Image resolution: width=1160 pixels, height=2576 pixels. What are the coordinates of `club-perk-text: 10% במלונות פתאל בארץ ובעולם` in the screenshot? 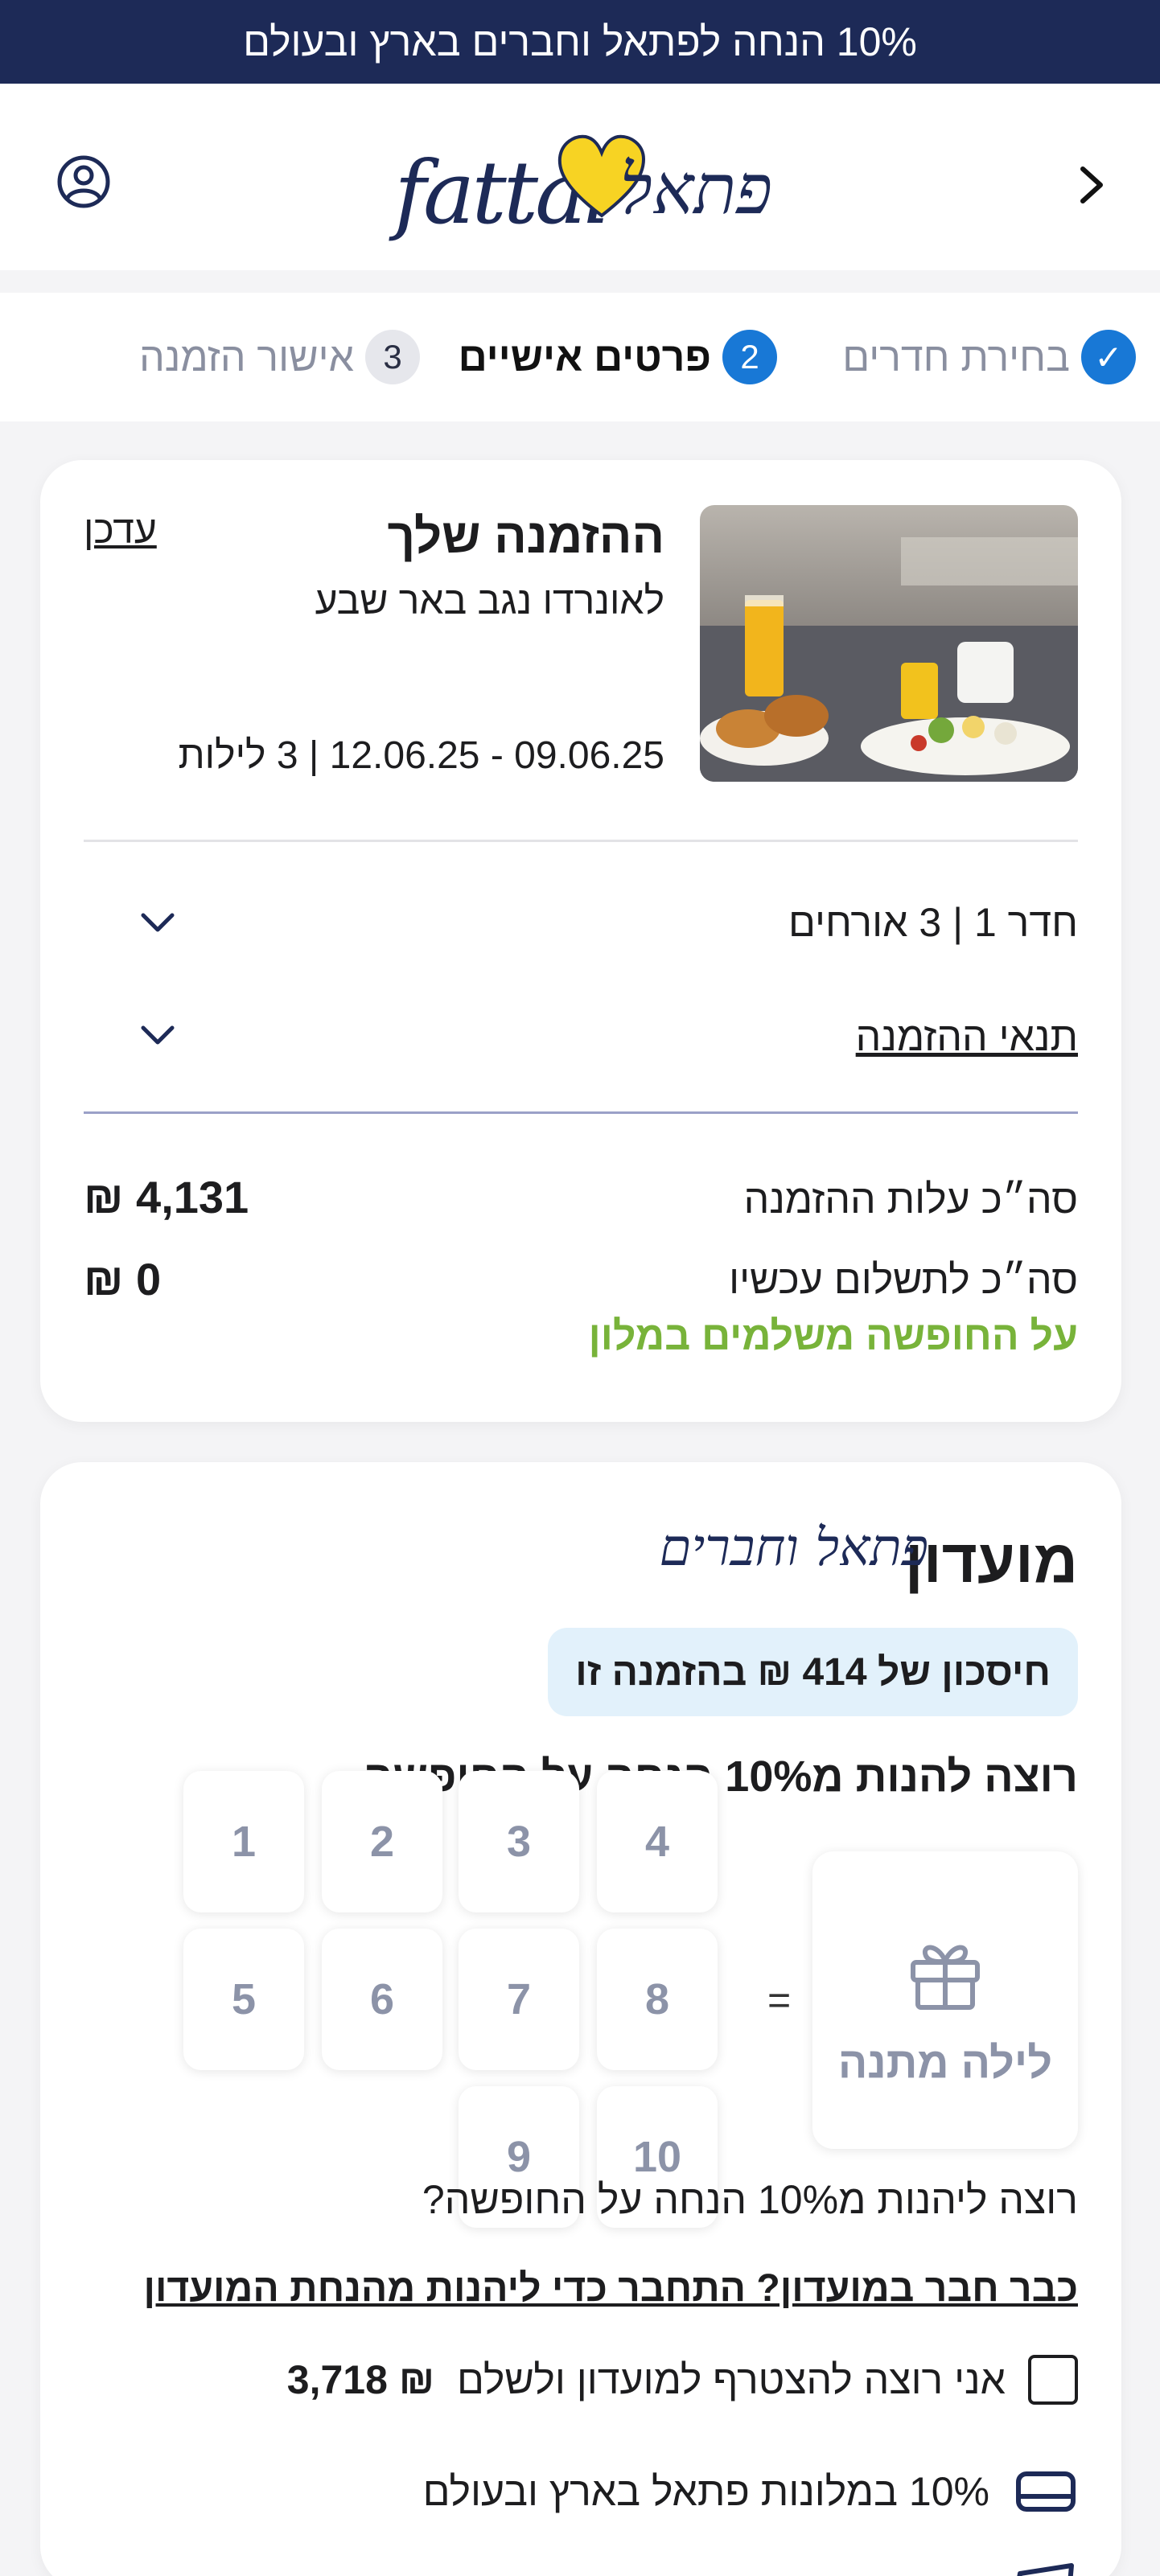 It's located at (705, 2491).